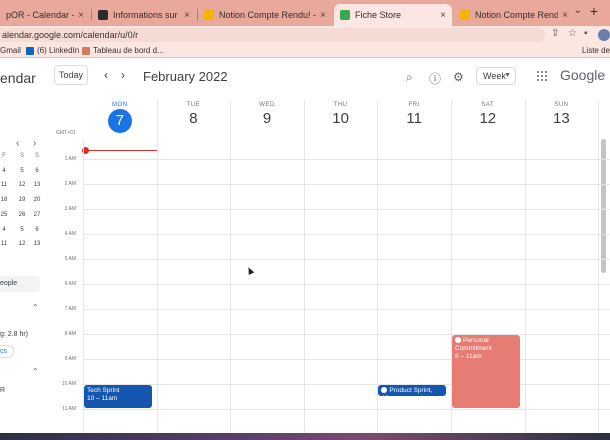 This screenshot has height=440, width=610. What do you see at coordinates (25, 160) in the screenshot?
I see `mini-weekday-row: FSS` at bounding box center [25, 160].